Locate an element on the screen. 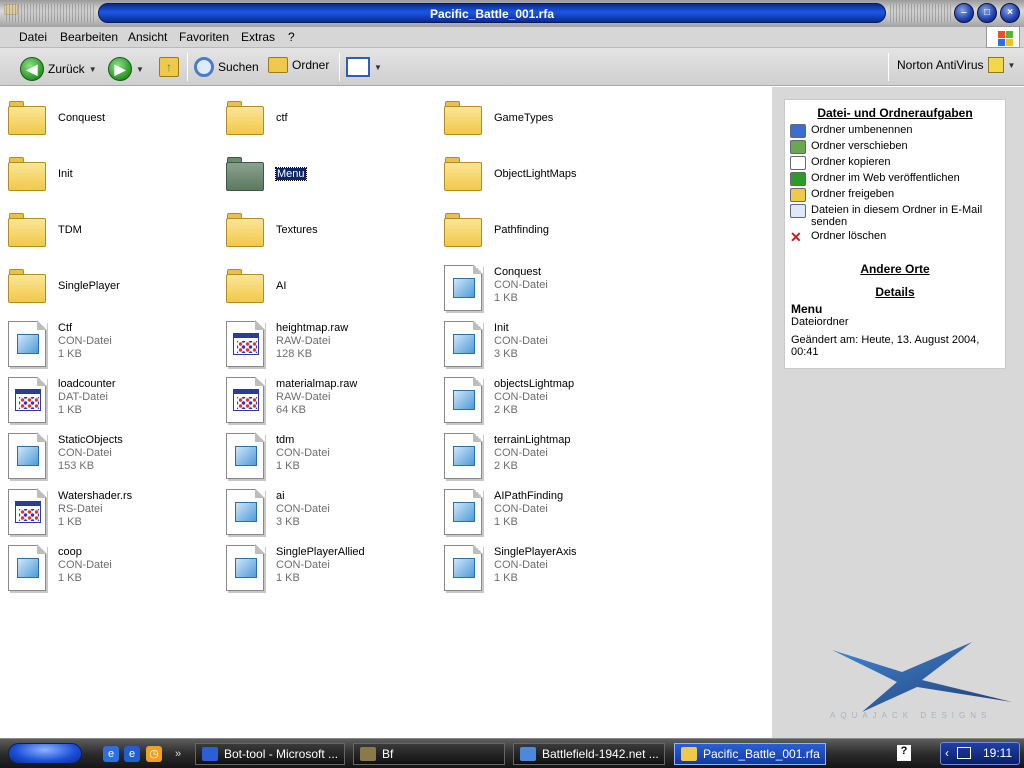 The width and height of the screenshot is (1024, 768). views-button: ▼ is located at coordinates (364, 67).